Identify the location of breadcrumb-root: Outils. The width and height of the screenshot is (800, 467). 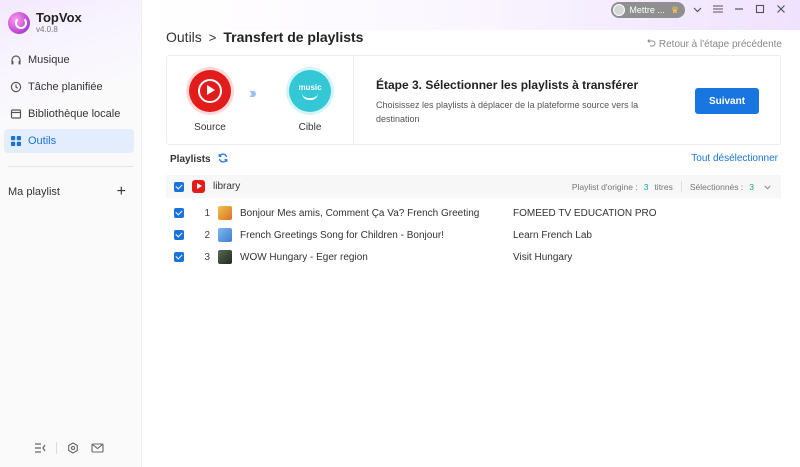
(184, 37).